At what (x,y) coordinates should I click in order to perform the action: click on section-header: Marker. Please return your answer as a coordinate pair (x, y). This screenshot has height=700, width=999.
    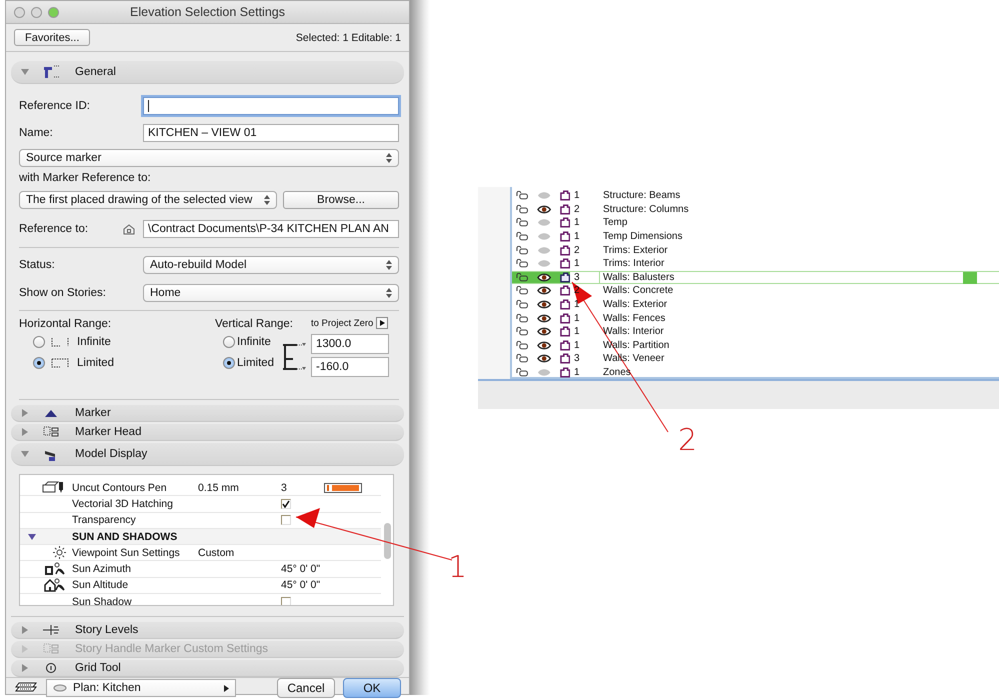
    Looking at the image, I should click on (207, 413).